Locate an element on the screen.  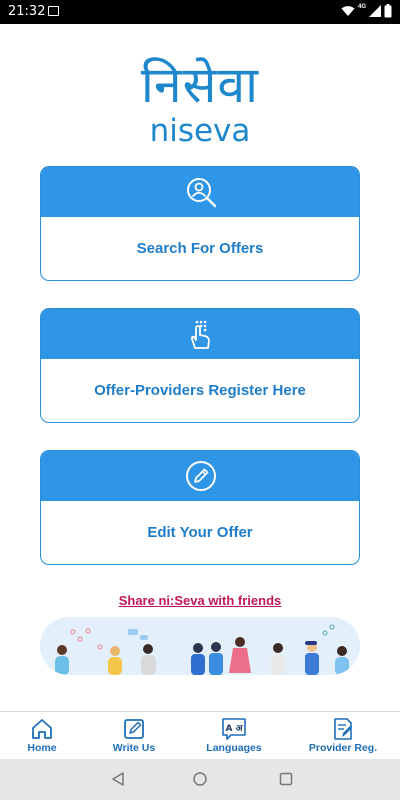
logo-devanagari: निसेवा is located at coordinates (200, 85).